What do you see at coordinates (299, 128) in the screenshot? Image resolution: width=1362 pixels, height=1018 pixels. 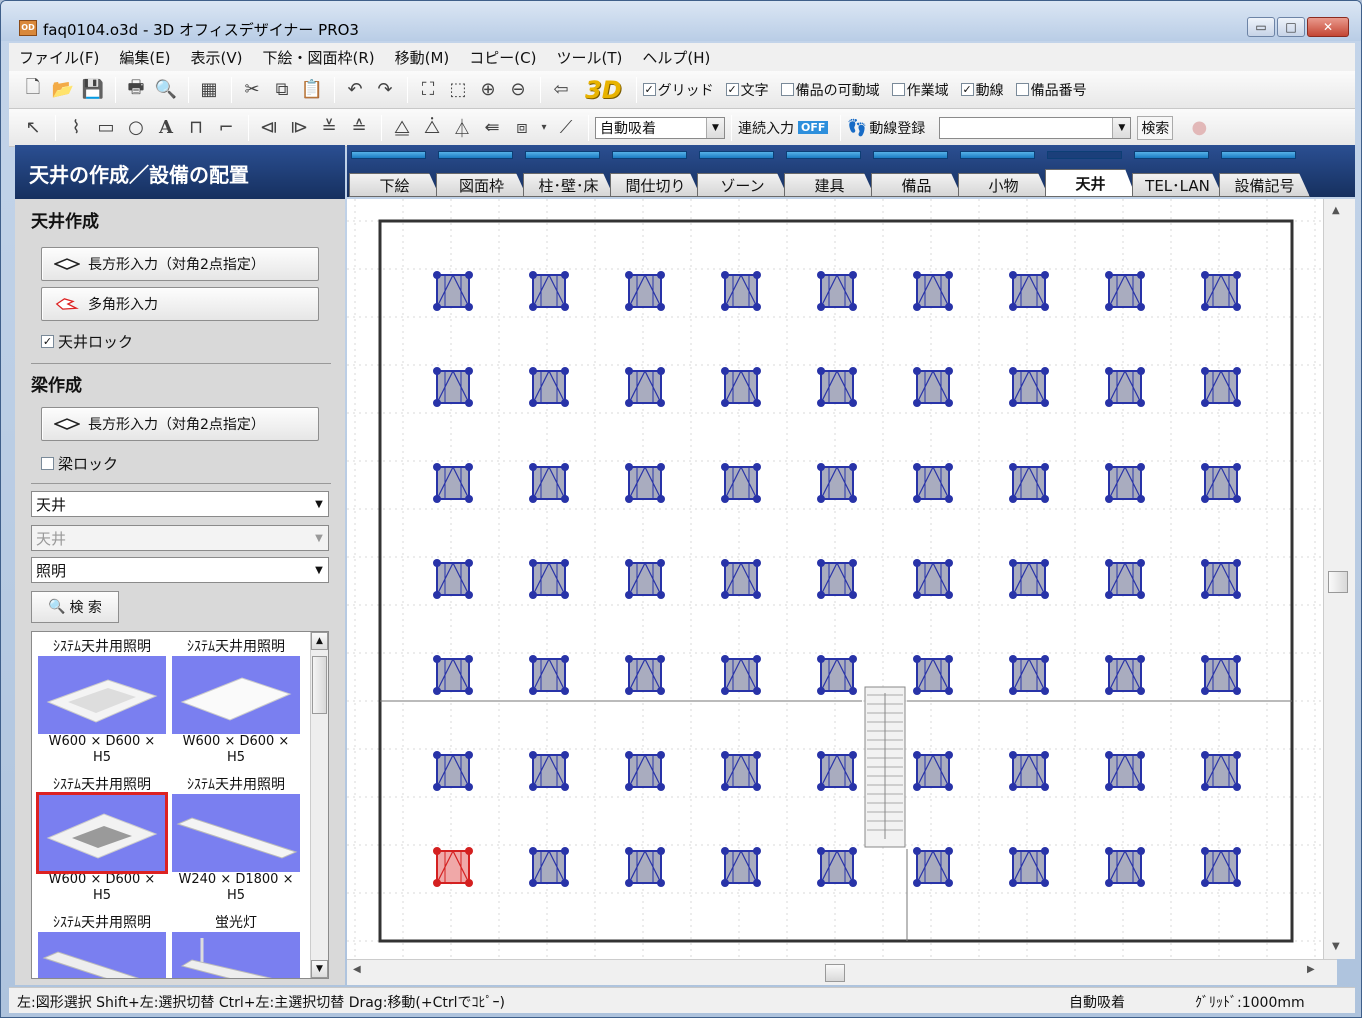 I see `align-right-icon: ⧐` at bounding box center [299, 128].